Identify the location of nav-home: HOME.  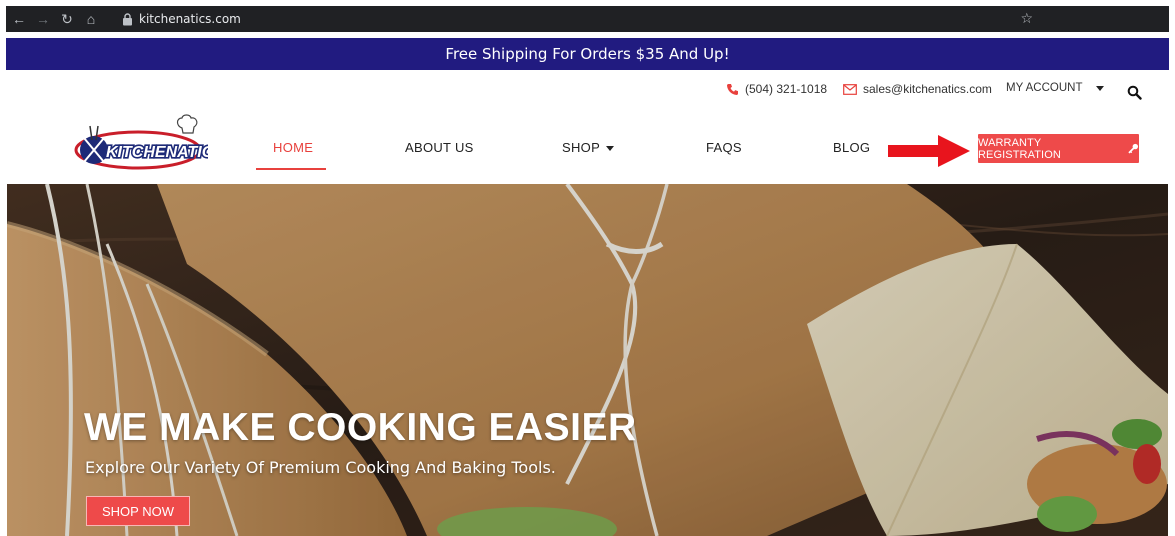
(293, 147).